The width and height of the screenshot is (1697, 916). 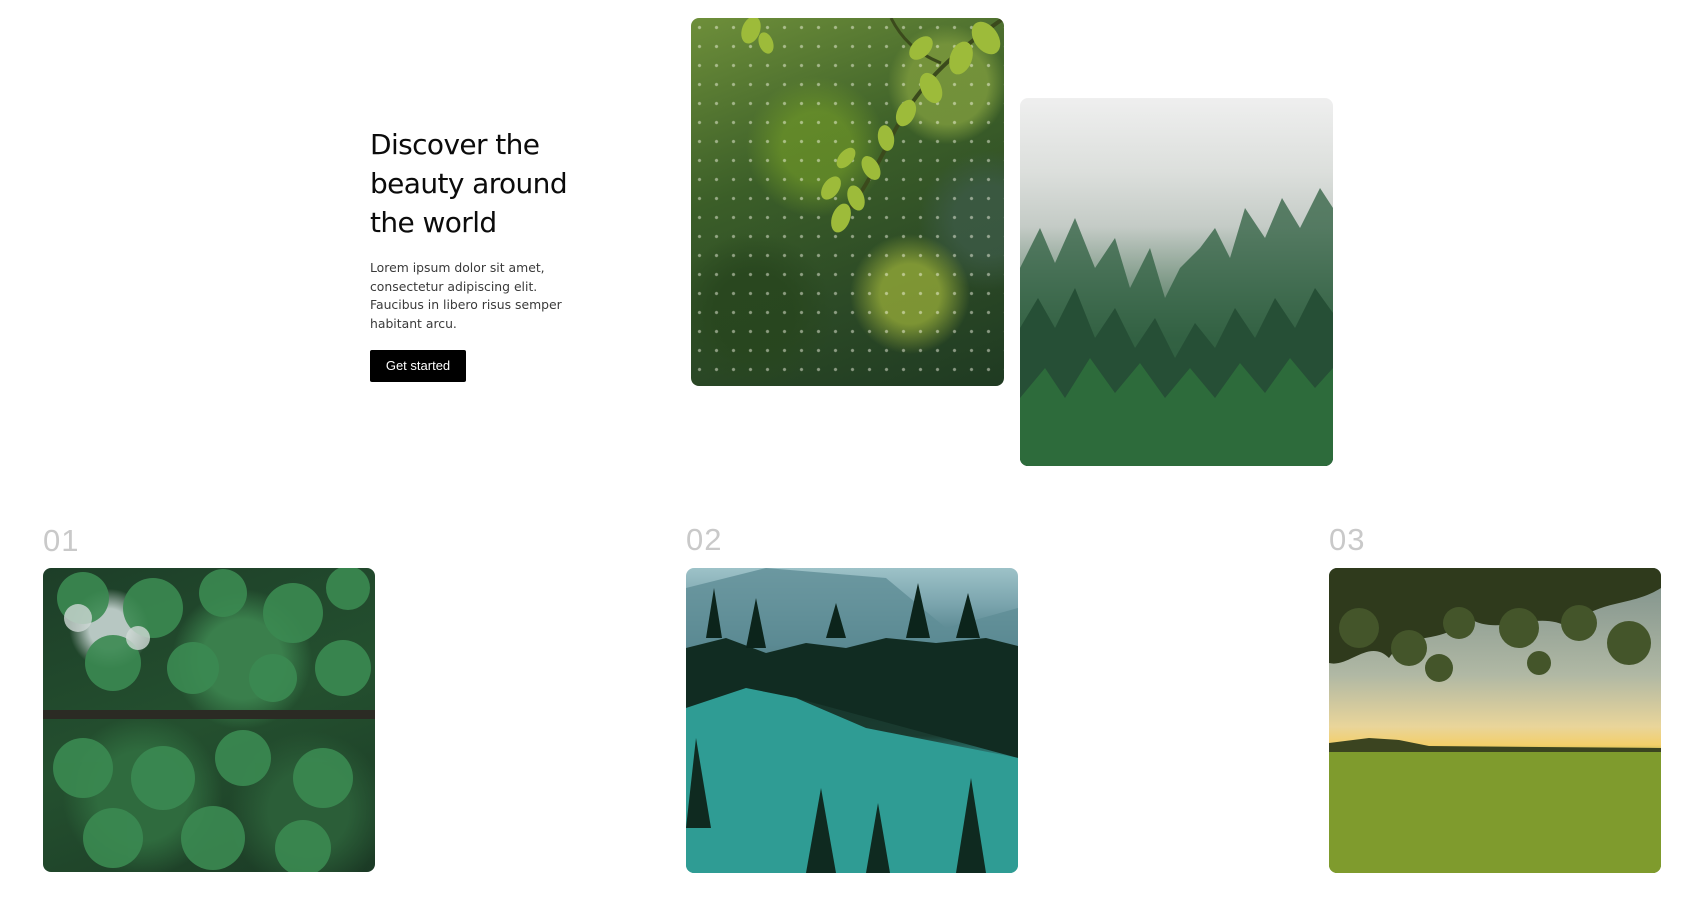 I want to click on misty-forest-photo, so click(x=1176, y=282).